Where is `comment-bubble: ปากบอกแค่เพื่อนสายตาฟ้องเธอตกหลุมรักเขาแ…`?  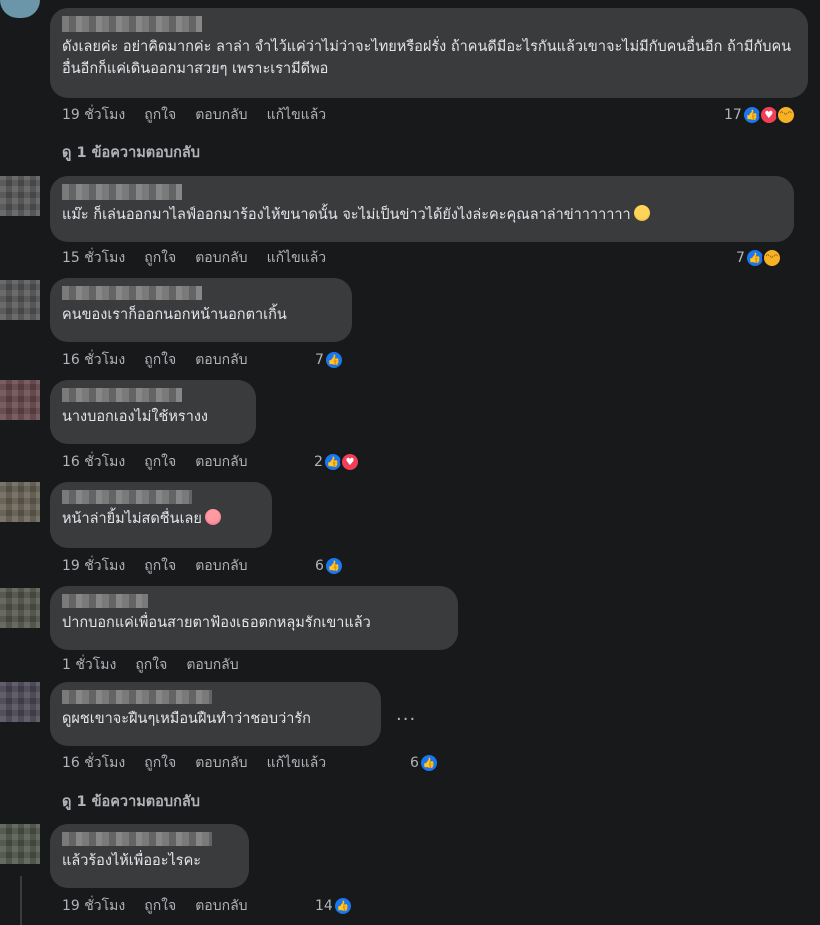 comment-bubble: ปากบอกแค่เพื่อนสายตาฟ้องเธอตกหลุมรักเขาแ… is located at coordinates (254, 618).